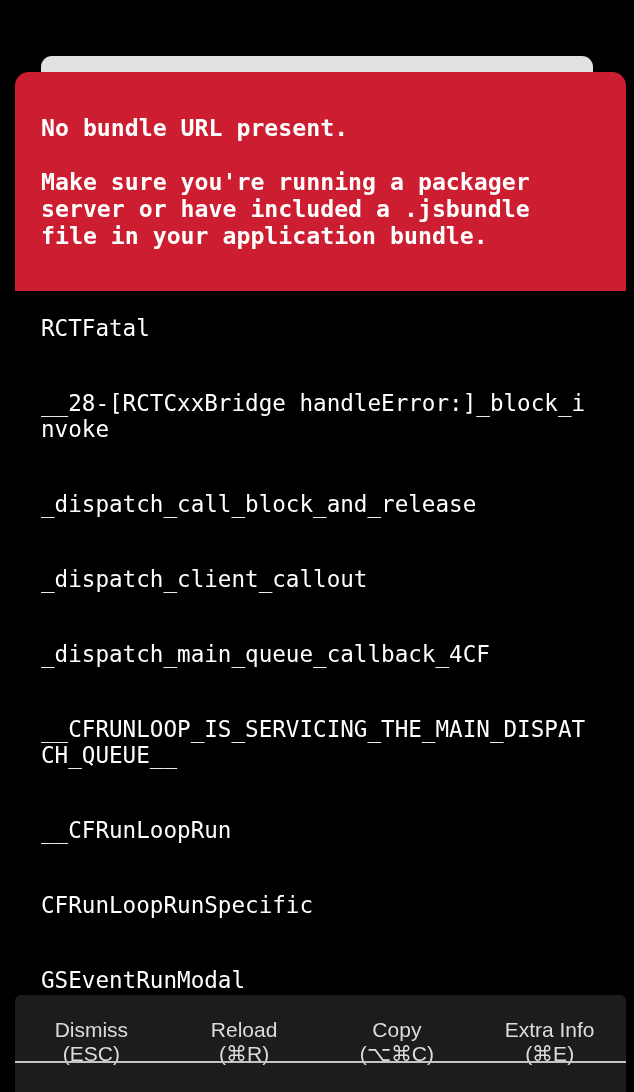 This screenshot has height=1092, width=634. I want to click on dismiss-button: Dismiss (ESC), so click(91, 1034).